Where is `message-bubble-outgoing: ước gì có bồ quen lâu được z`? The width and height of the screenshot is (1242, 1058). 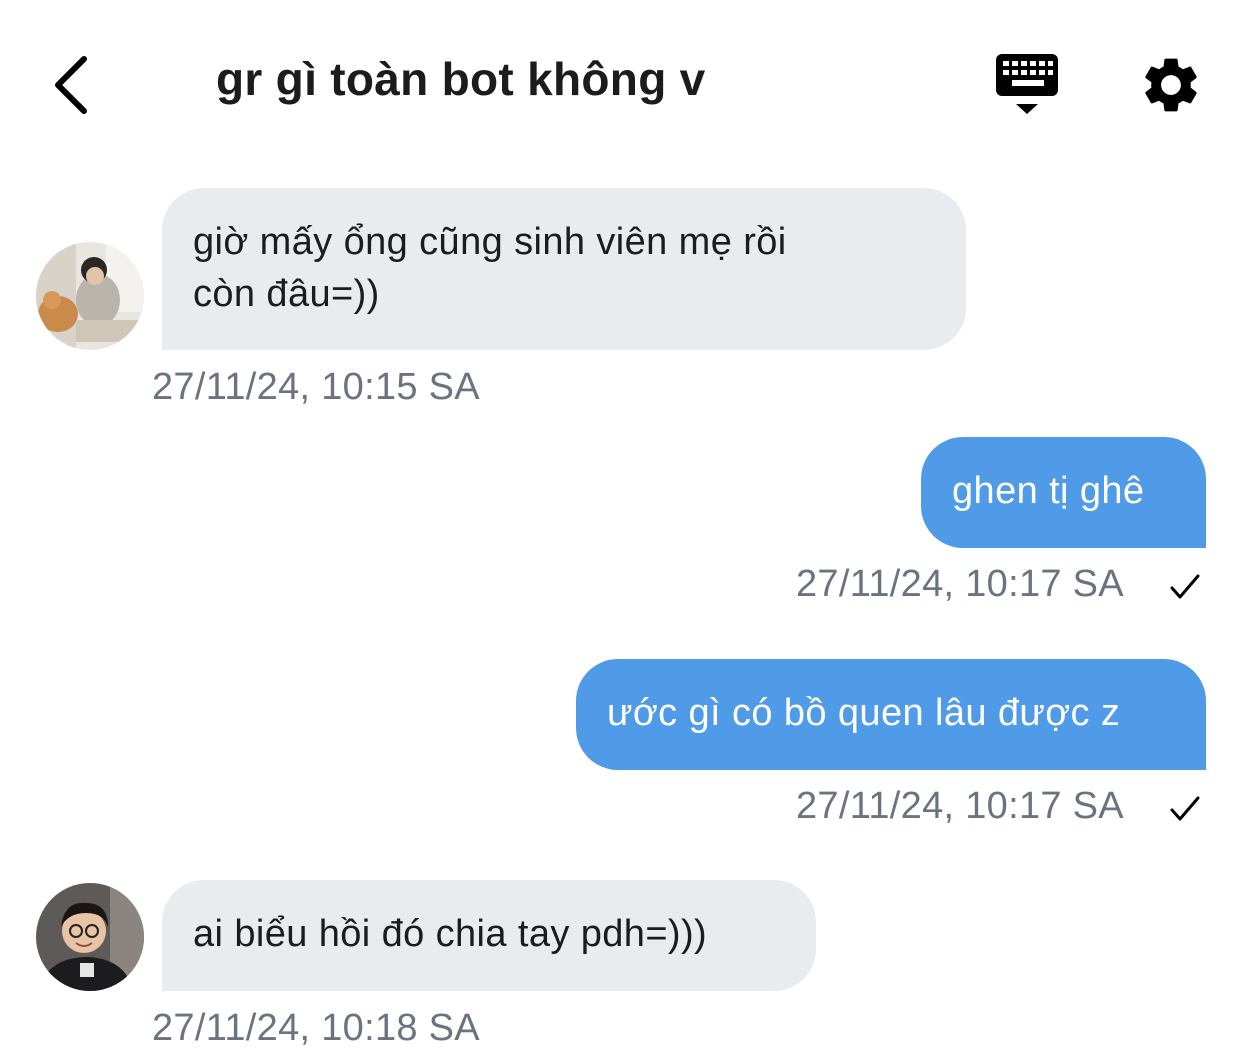 message-bubble-outgoing: ước gì có bồ quen lâu được z is located at coordinates (891, 714).